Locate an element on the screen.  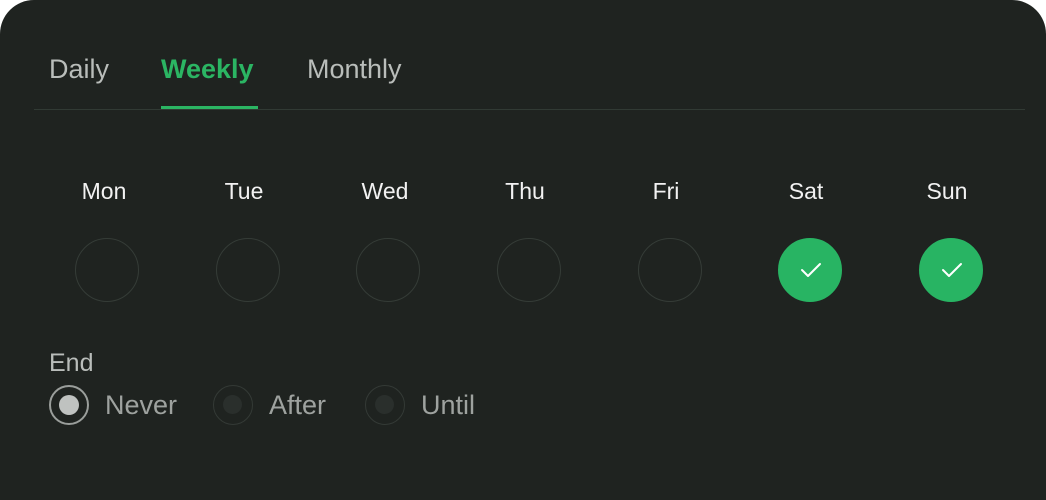
tab-monthly: Monthly is located at coordinates (354, 69).